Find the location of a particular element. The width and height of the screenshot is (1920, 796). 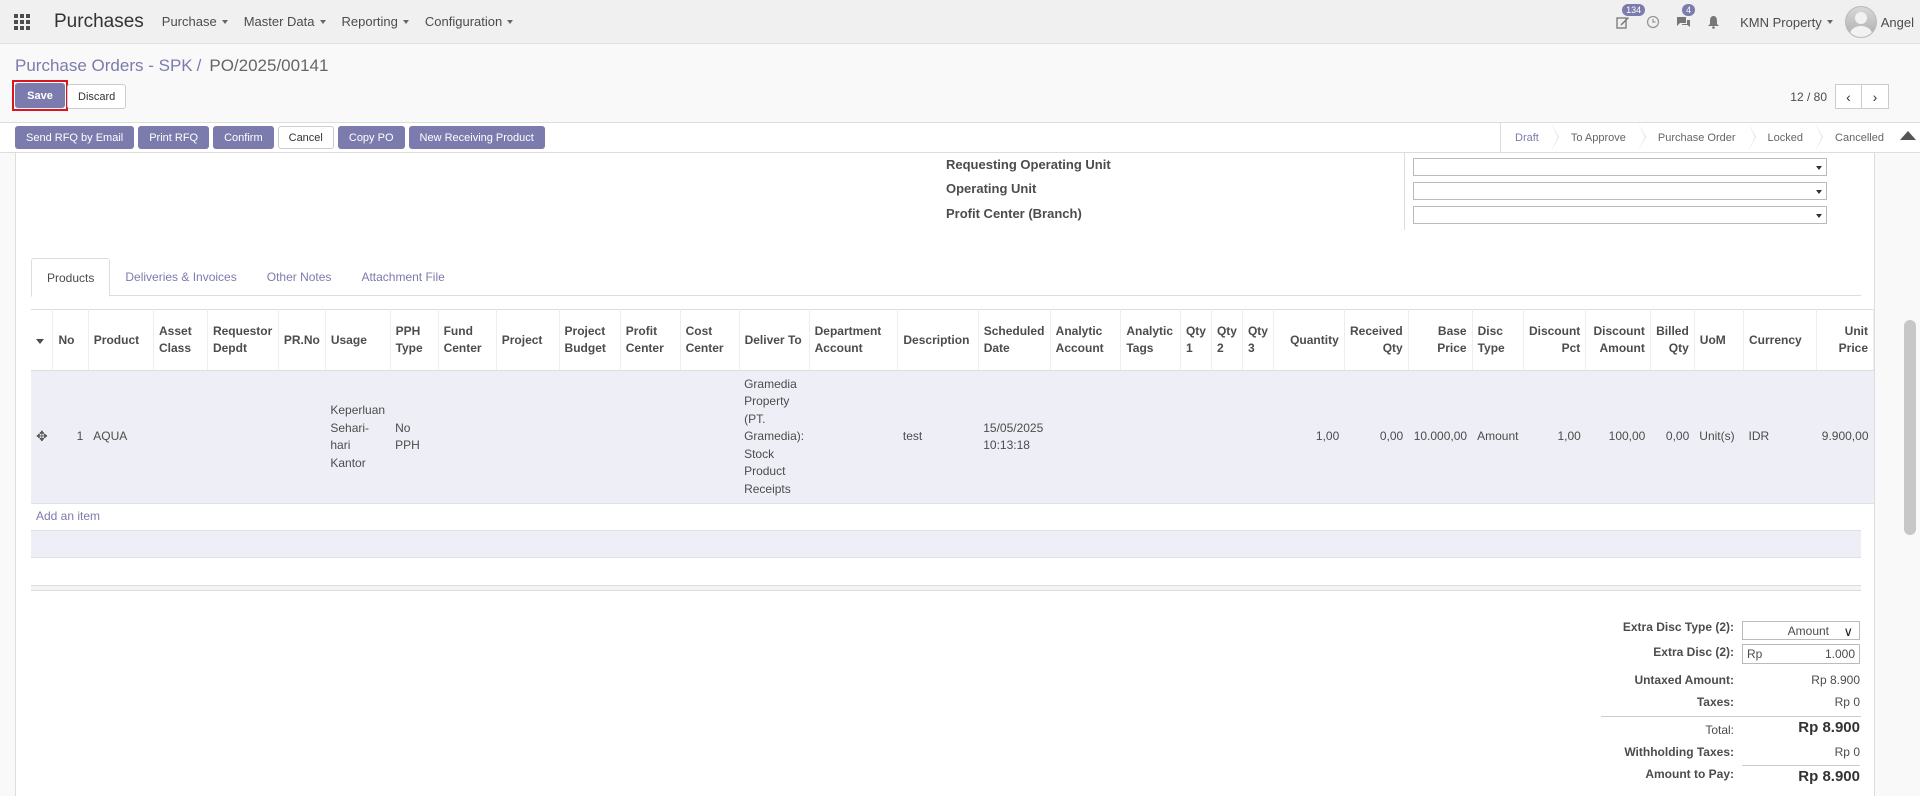

stage-purchase-order: Purchase Order is located at coordinates (1697, 137).